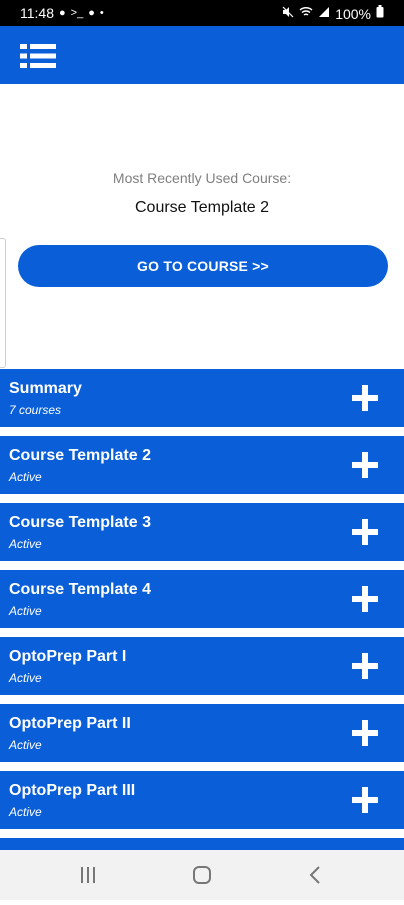 This screenshot has width=404, height=905. I want to click on course-row-optoprep-2: OptoPrep Part II Active, so click(202, 733).